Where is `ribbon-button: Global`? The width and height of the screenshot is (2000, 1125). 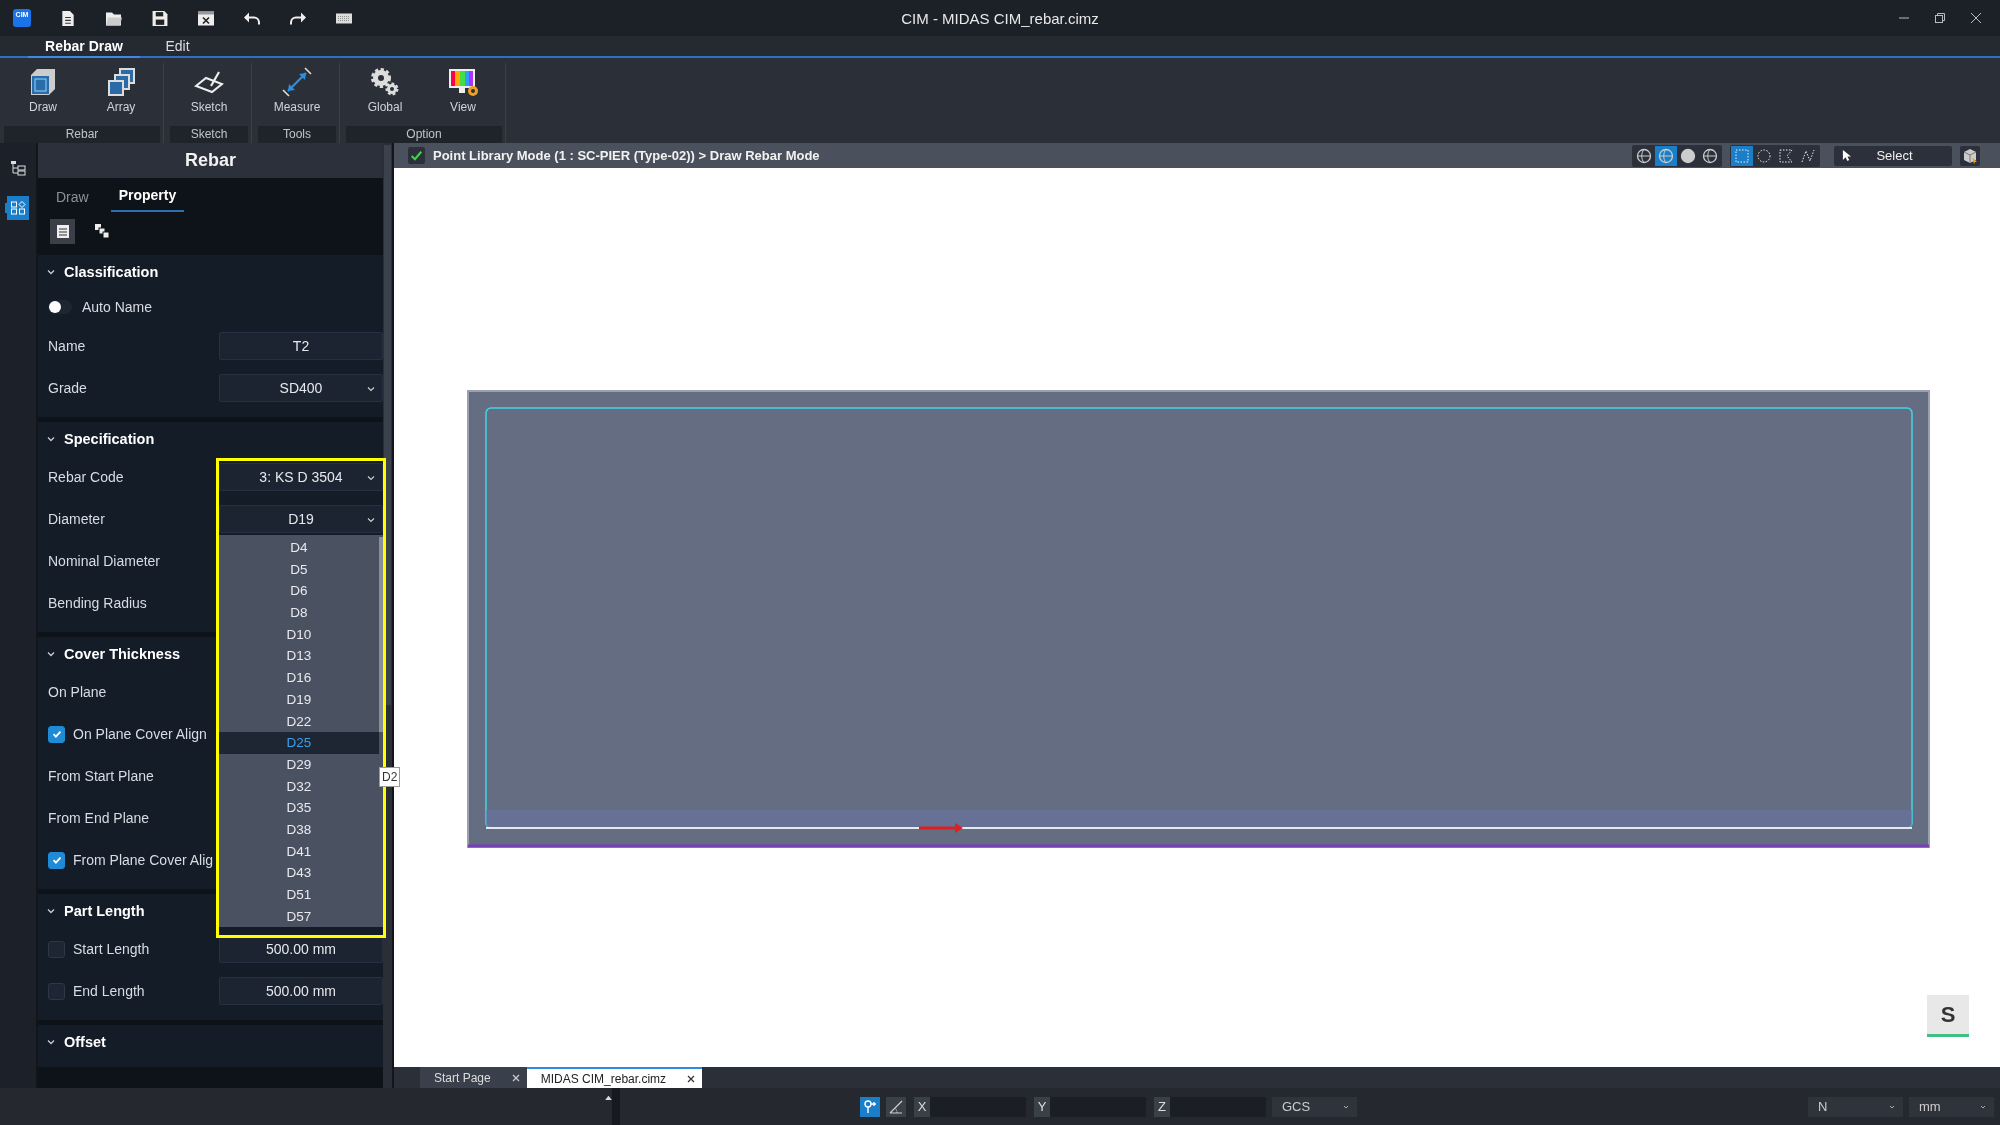 ribbon-button: Global is located at coordinates (385, 94).